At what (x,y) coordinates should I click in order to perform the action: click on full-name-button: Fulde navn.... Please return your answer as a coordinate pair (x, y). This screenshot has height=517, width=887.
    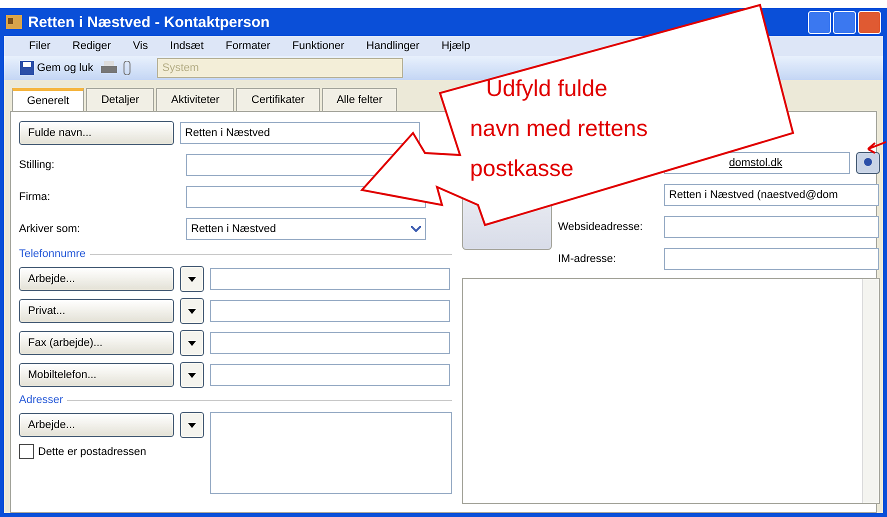
    Looking at the image, I should click on (96, 133).